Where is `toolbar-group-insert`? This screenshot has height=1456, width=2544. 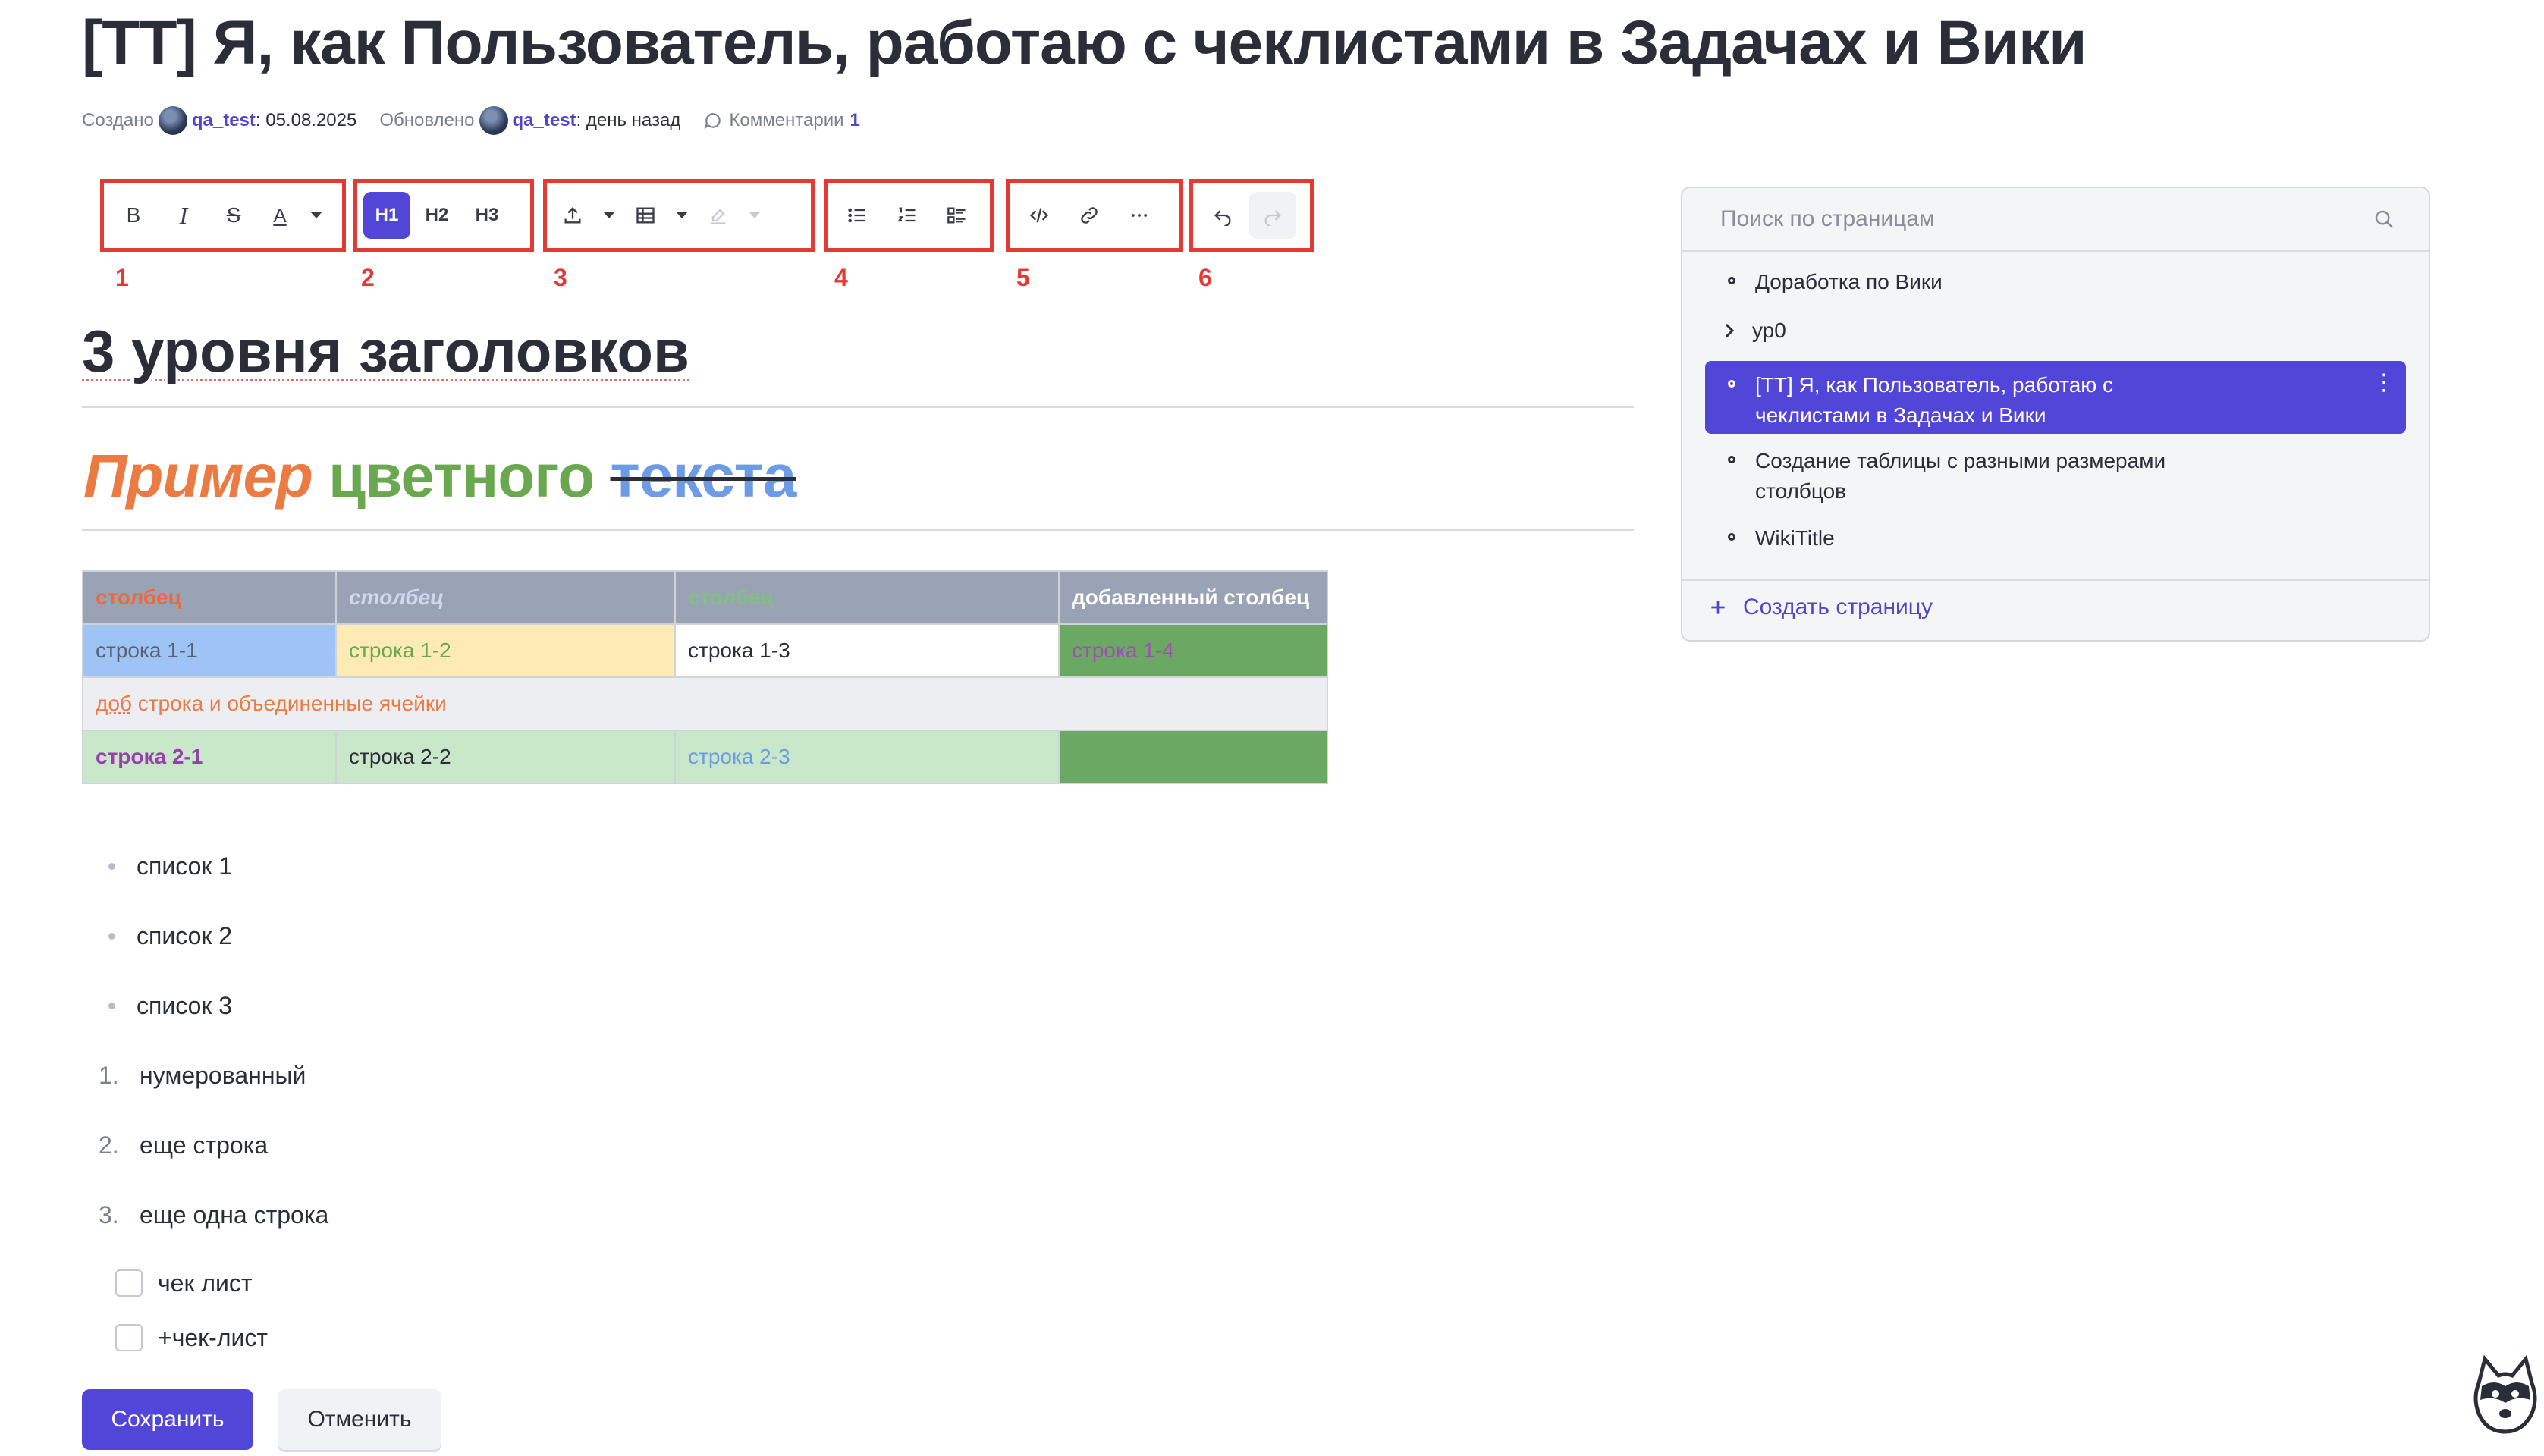
toolbar-group-insert is located at coordinates (679, 215).